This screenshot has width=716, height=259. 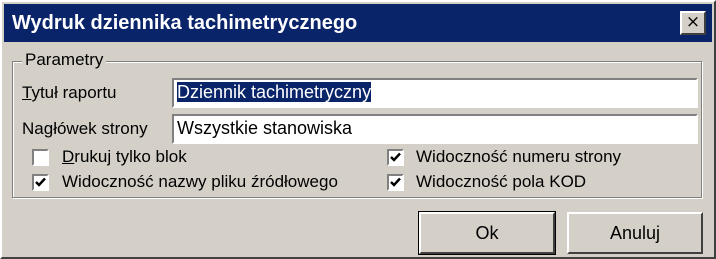 I want to click on title-bar: Wydruk dziennika tachimetrycznego ×, so click(x=358, y=23).